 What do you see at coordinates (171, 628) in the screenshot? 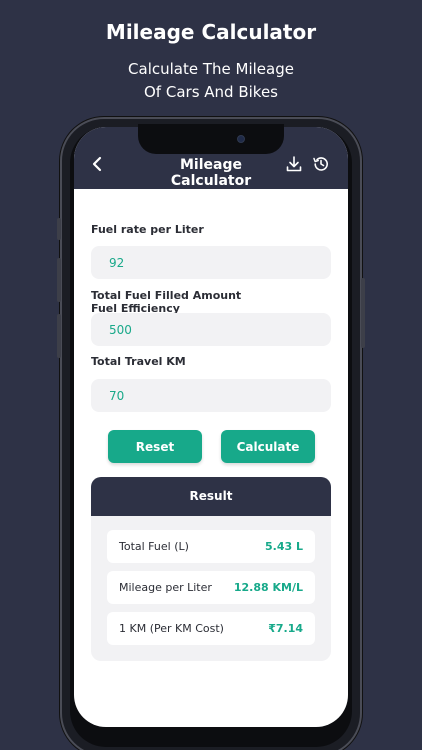
I see `result-label: 1 KM (Per KM Cost)` at bounding box center [171, 628].